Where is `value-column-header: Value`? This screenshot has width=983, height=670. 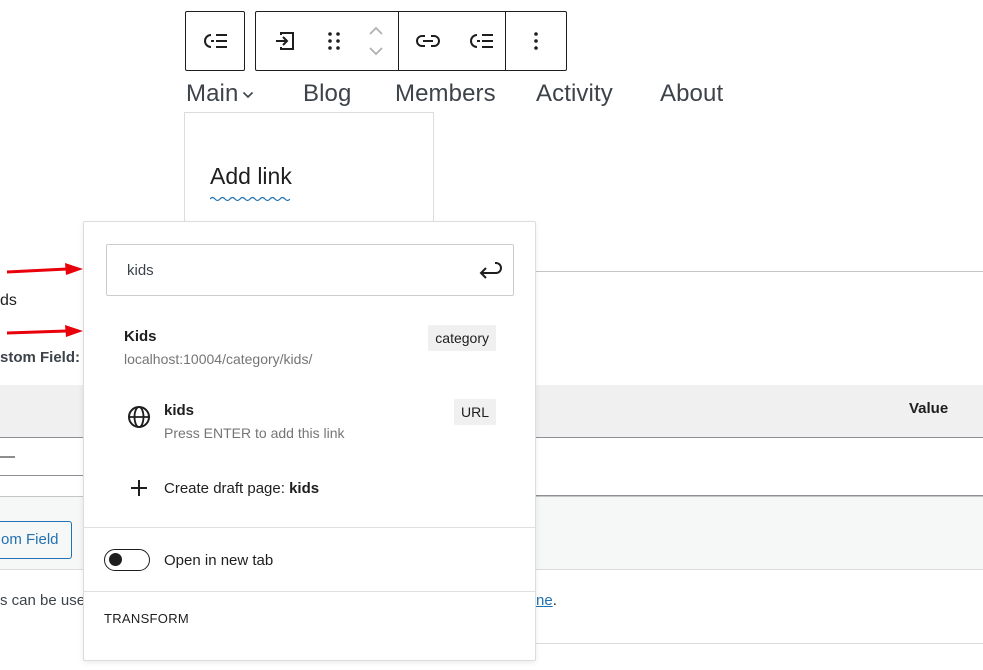 value-column-header: Value is located at coordinates (929, 408).